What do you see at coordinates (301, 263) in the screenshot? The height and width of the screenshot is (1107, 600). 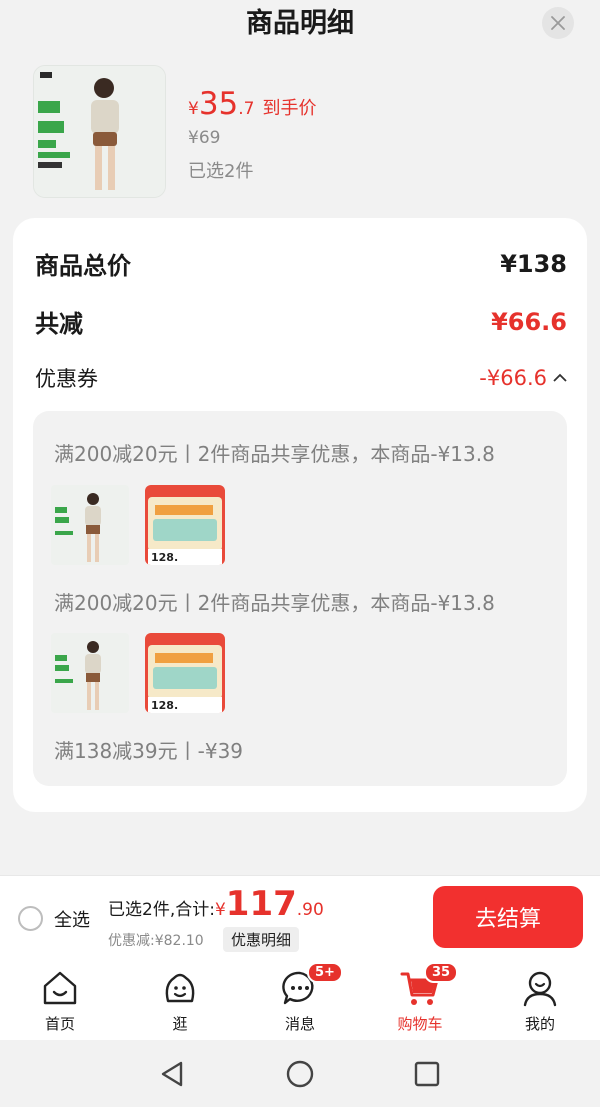 I see `total-row: 商品总价 ¥138` at bounding box center [301, 263].